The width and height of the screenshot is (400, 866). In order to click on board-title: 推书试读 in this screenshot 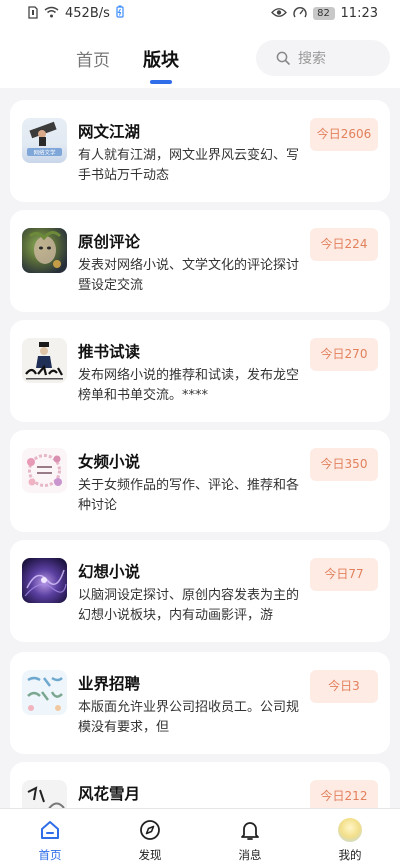, I will do `click(109, 352)`.